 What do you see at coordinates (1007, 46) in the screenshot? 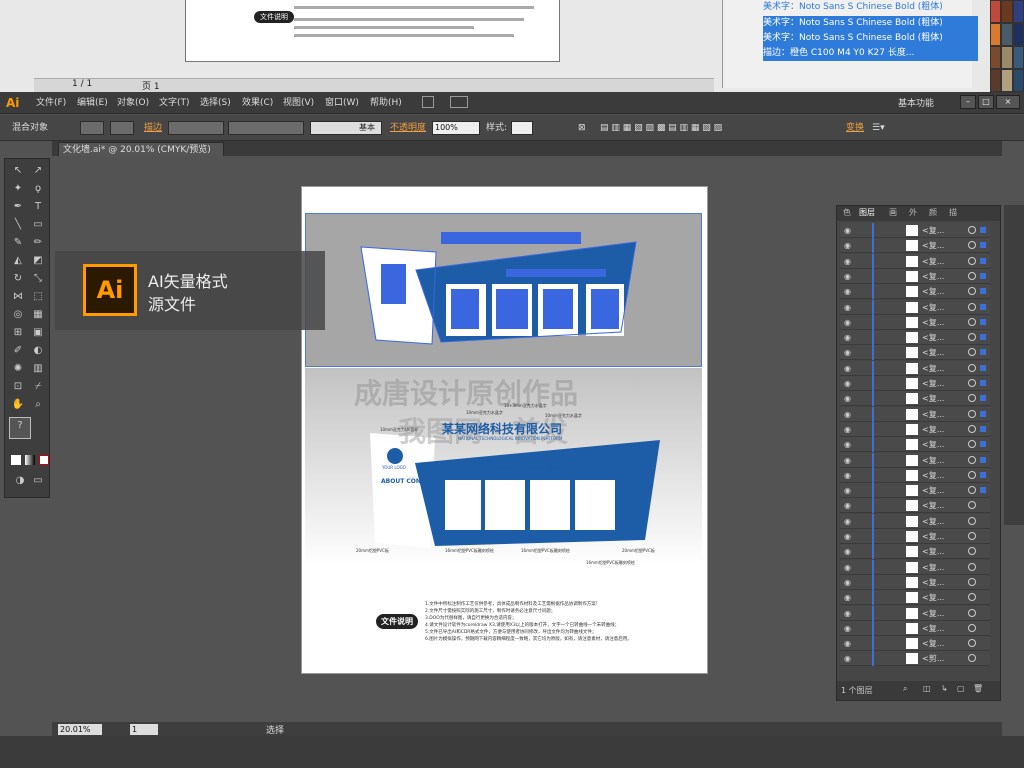
I see `swatch-grid` at bounding box center [1007, 46].